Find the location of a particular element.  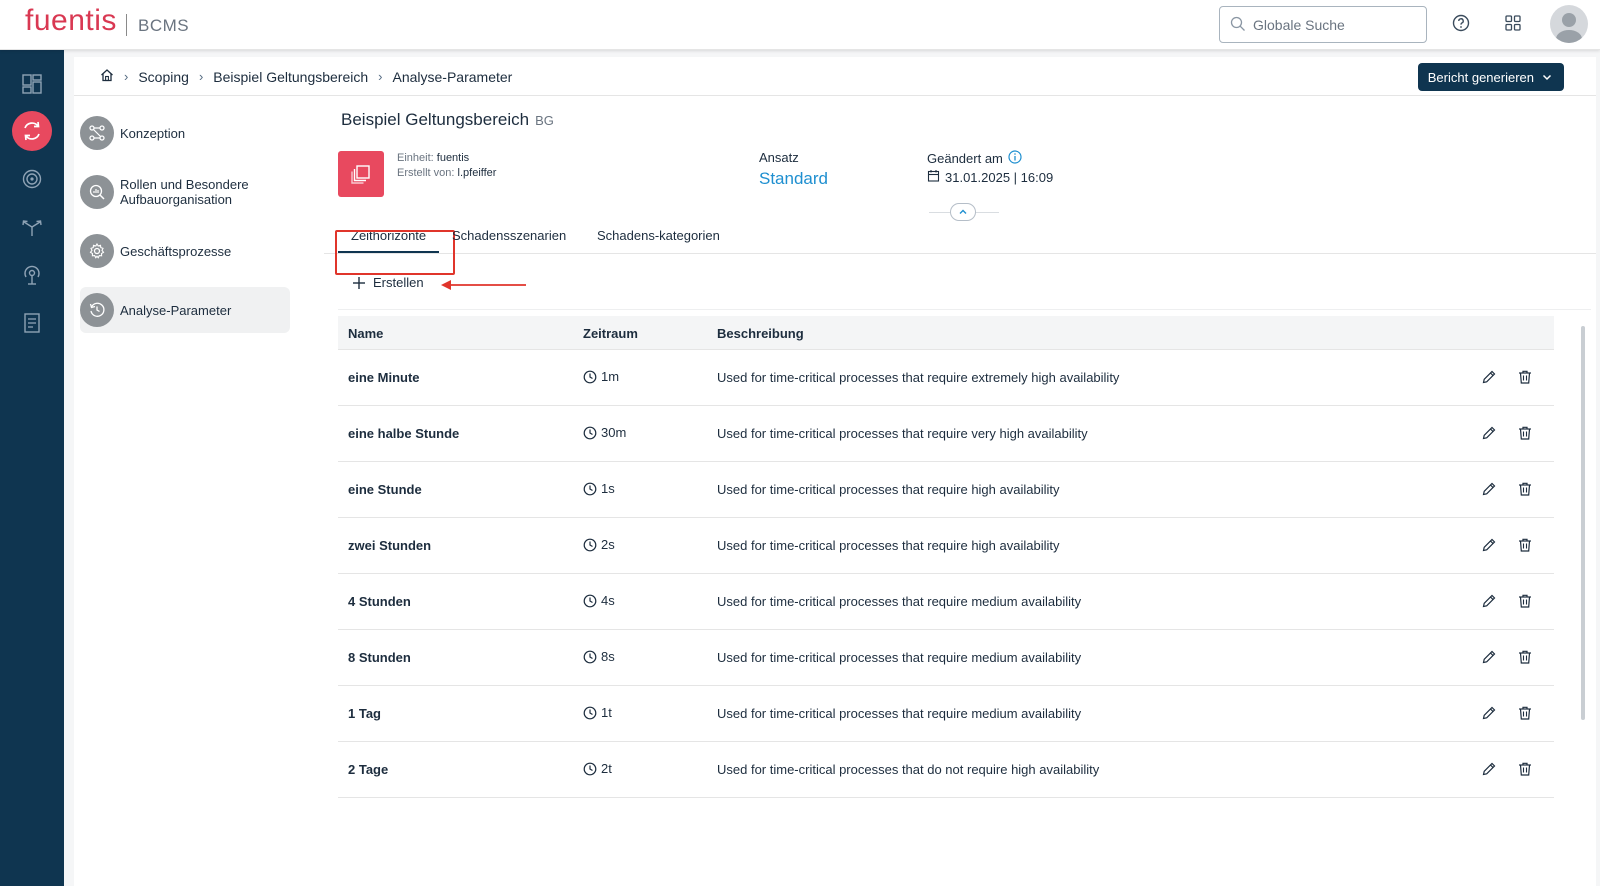

subnav-item-label: Analyse-Parameter is located at coordinates (176, 310).